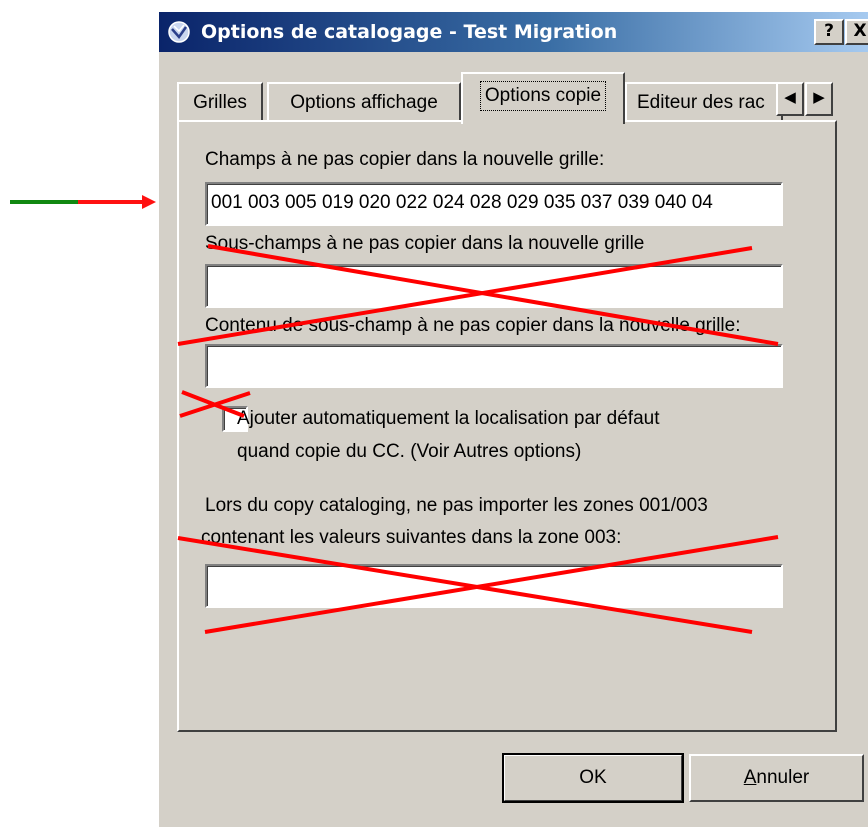 Image resolution: width=868 pixels, height=827 pixels. Describe the element at coordinates (83, 202) in the screenshot. I see `annotation-arrow` at that location.